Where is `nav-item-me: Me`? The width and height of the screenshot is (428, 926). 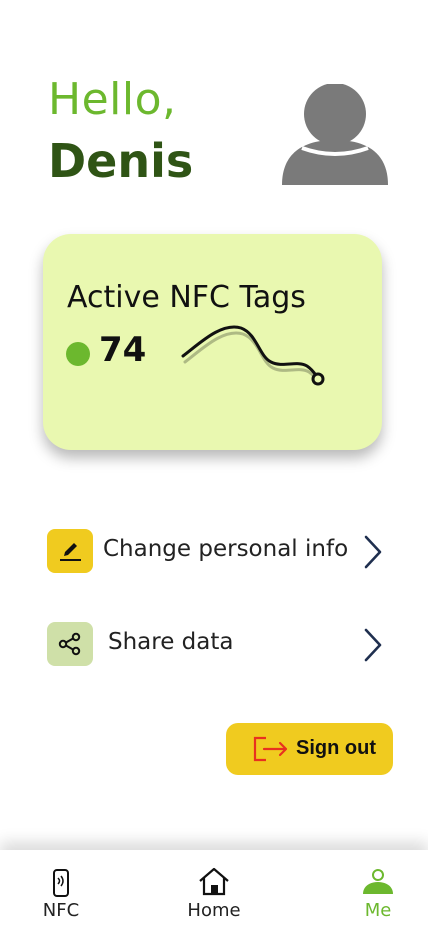 nav-item-me: Me is located at coordinates (375, 888).